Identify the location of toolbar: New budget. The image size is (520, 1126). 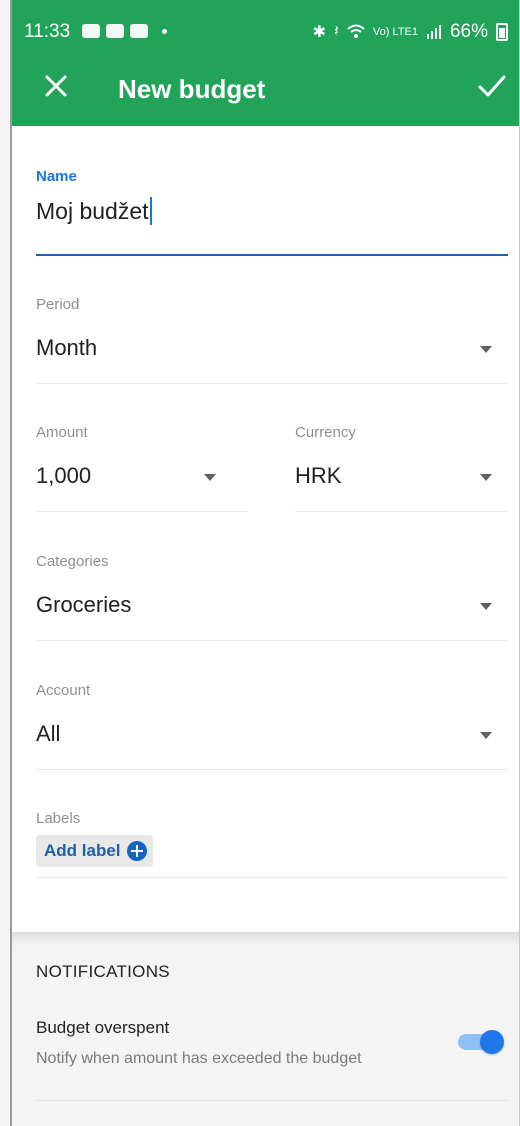
(266, 88).